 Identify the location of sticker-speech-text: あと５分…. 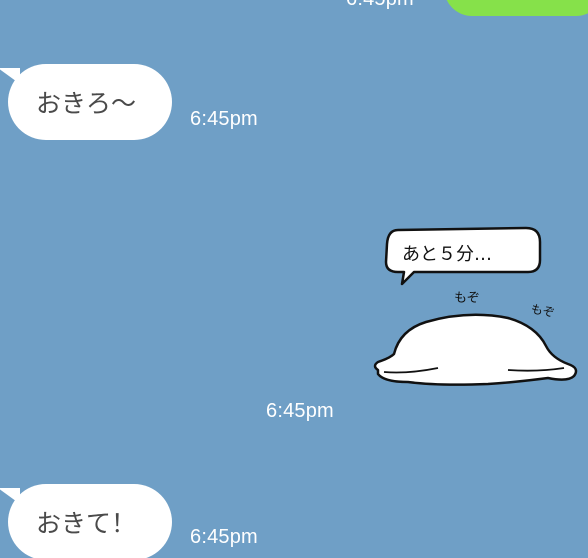
(447, 254).